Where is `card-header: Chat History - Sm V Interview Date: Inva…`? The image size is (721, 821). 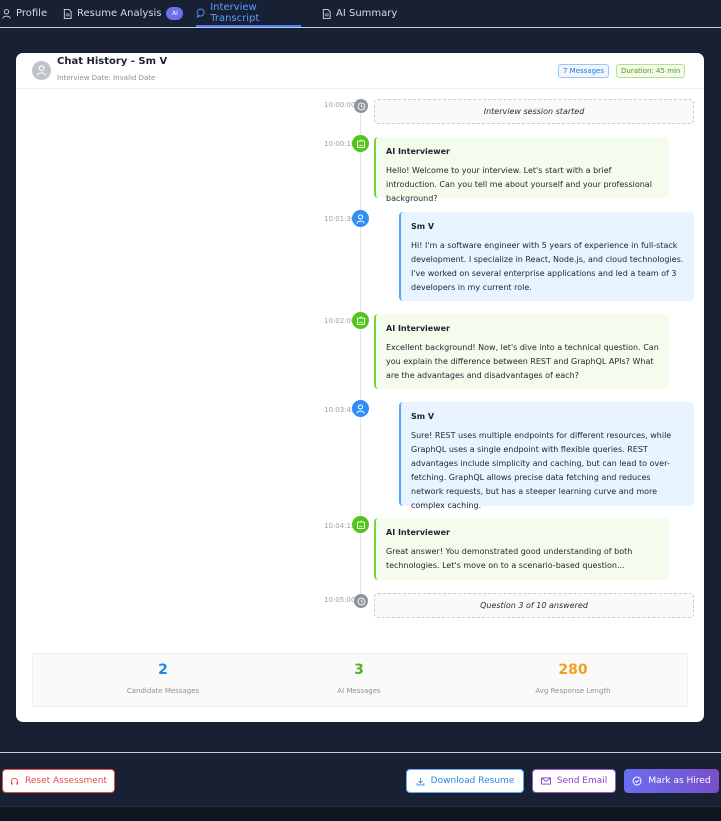
card-header: Chat History - Sm V Interview Date: Inva… is located at coordinates (360, 71).